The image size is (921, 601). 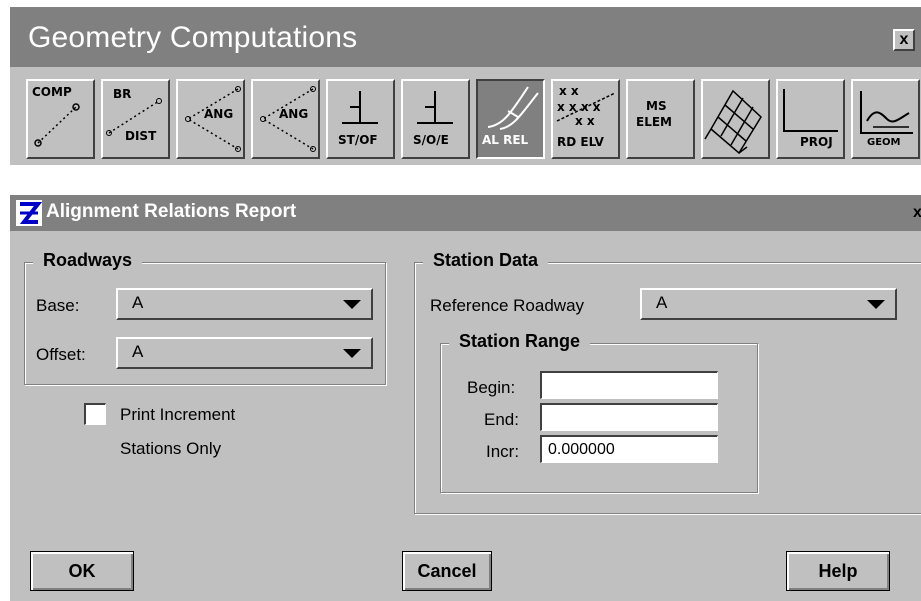 I want to click on station-data-group-title: Station Data, so click(x=486, y=260).